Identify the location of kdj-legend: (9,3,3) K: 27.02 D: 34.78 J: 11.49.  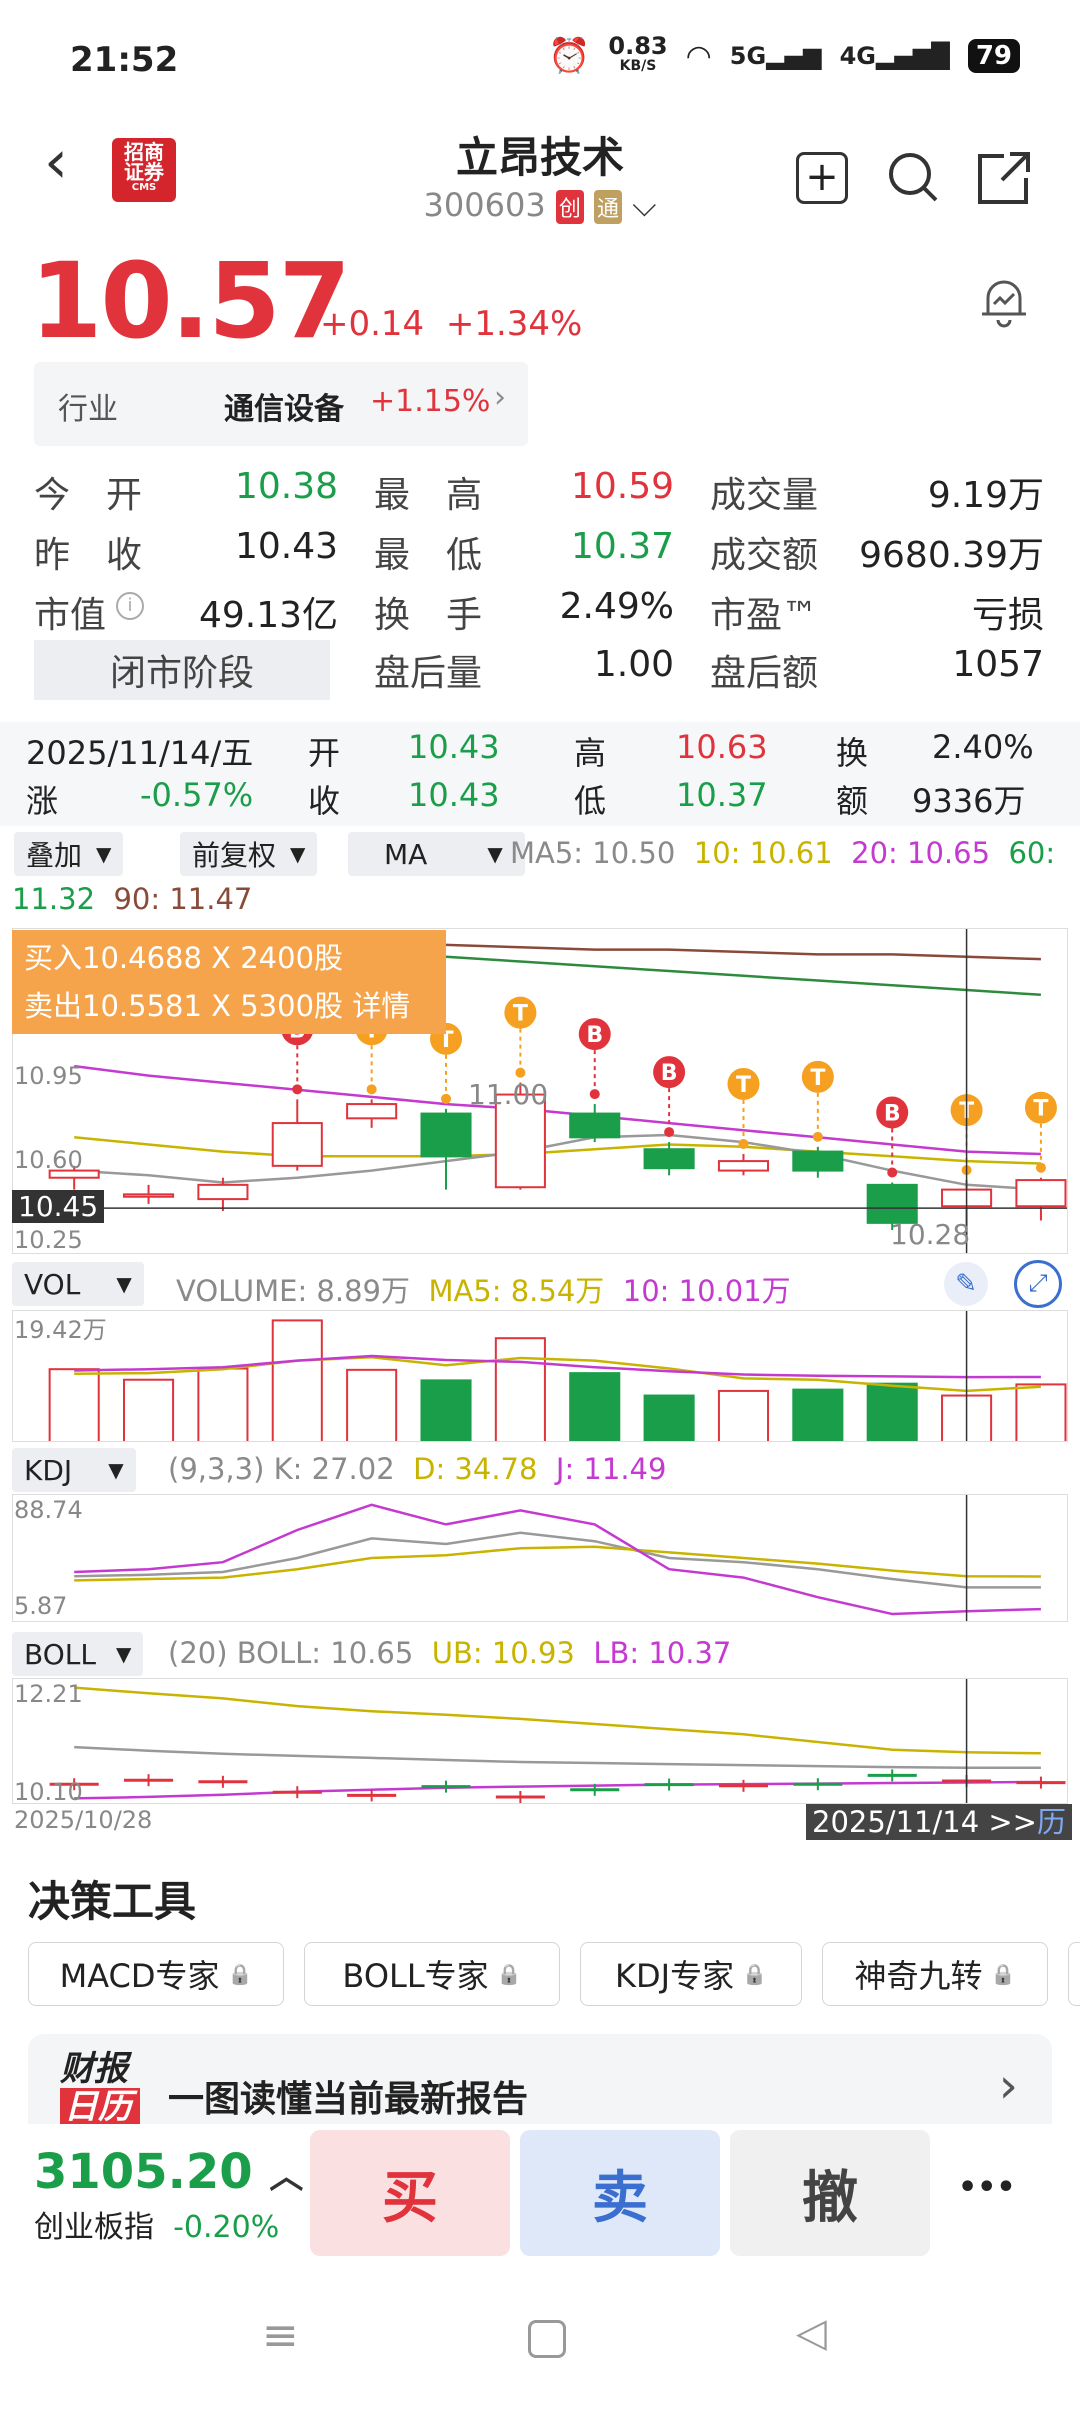
(417, 1469).